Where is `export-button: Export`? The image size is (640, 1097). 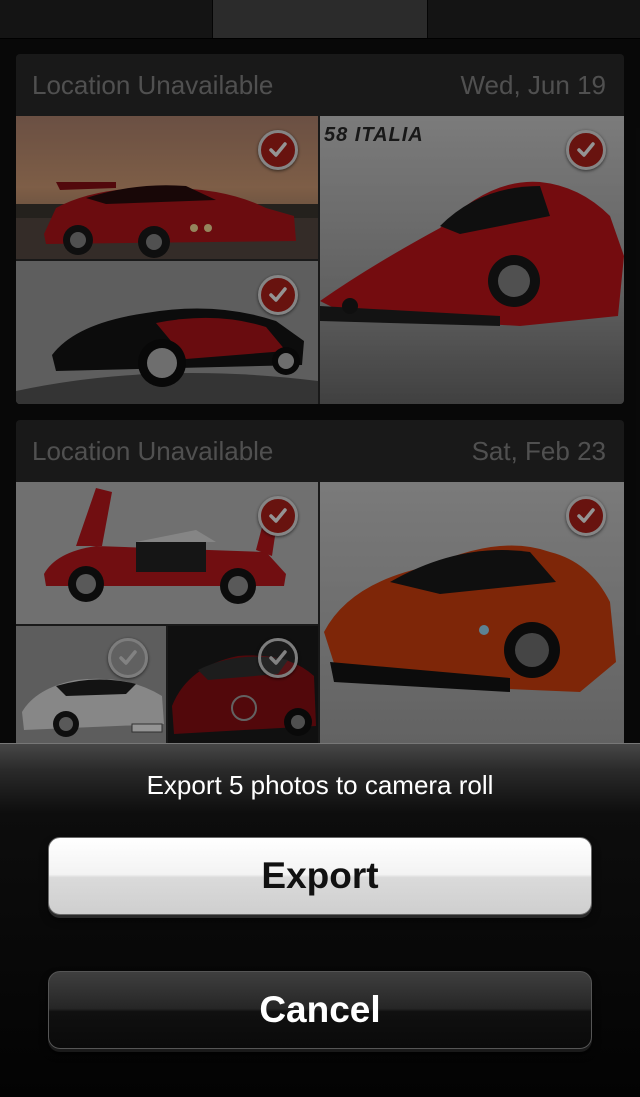
export-button: Export is located at coordinates (320, 876).